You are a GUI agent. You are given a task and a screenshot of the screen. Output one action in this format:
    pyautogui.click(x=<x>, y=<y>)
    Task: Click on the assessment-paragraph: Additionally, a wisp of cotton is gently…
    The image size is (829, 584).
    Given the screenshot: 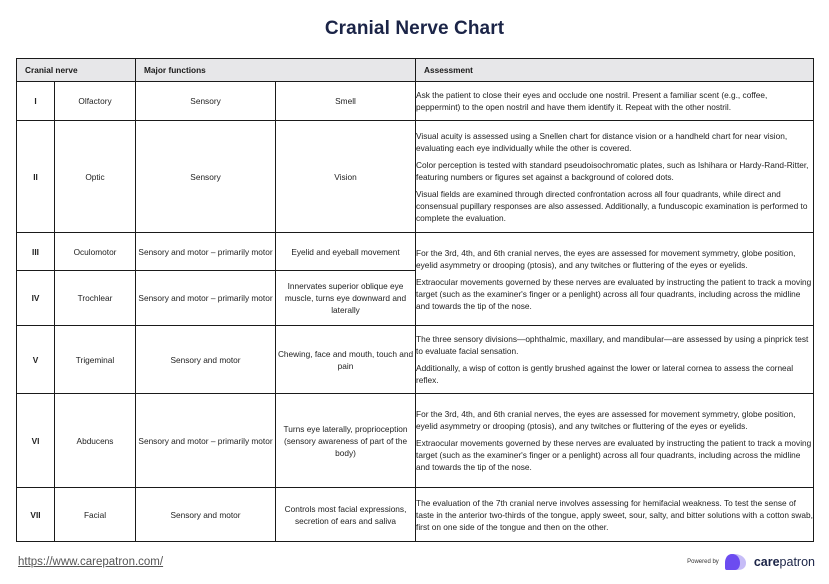 What is the action you would take?
    pyautogui.click(x=605, y=374)
    